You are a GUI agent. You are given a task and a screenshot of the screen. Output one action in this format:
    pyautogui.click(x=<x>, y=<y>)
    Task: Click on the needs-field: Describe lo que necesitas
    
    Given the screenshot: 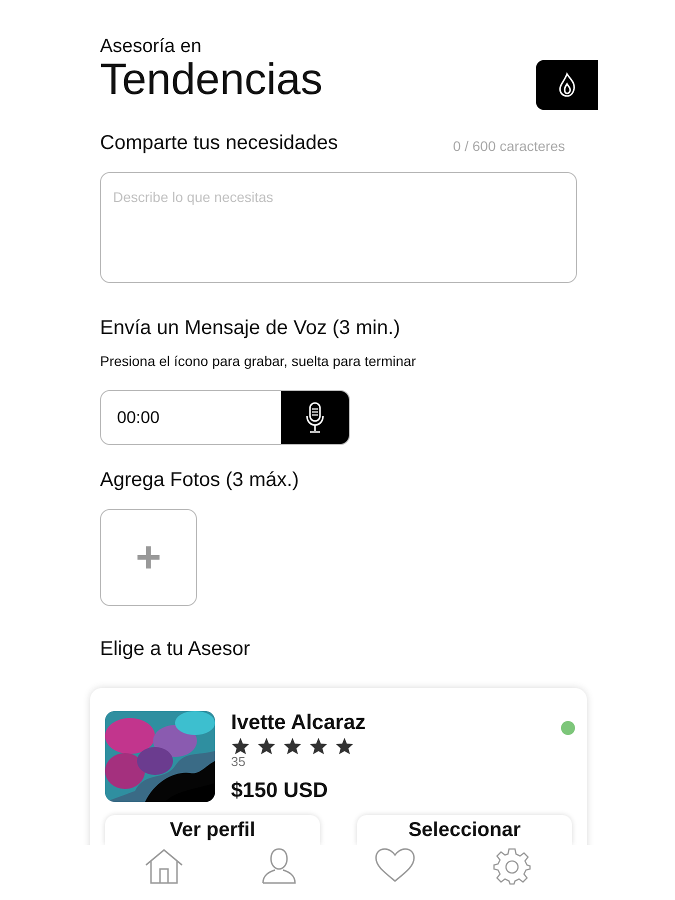 What is the action you would take?
    pyautogui.click(x=338, y=227)
    